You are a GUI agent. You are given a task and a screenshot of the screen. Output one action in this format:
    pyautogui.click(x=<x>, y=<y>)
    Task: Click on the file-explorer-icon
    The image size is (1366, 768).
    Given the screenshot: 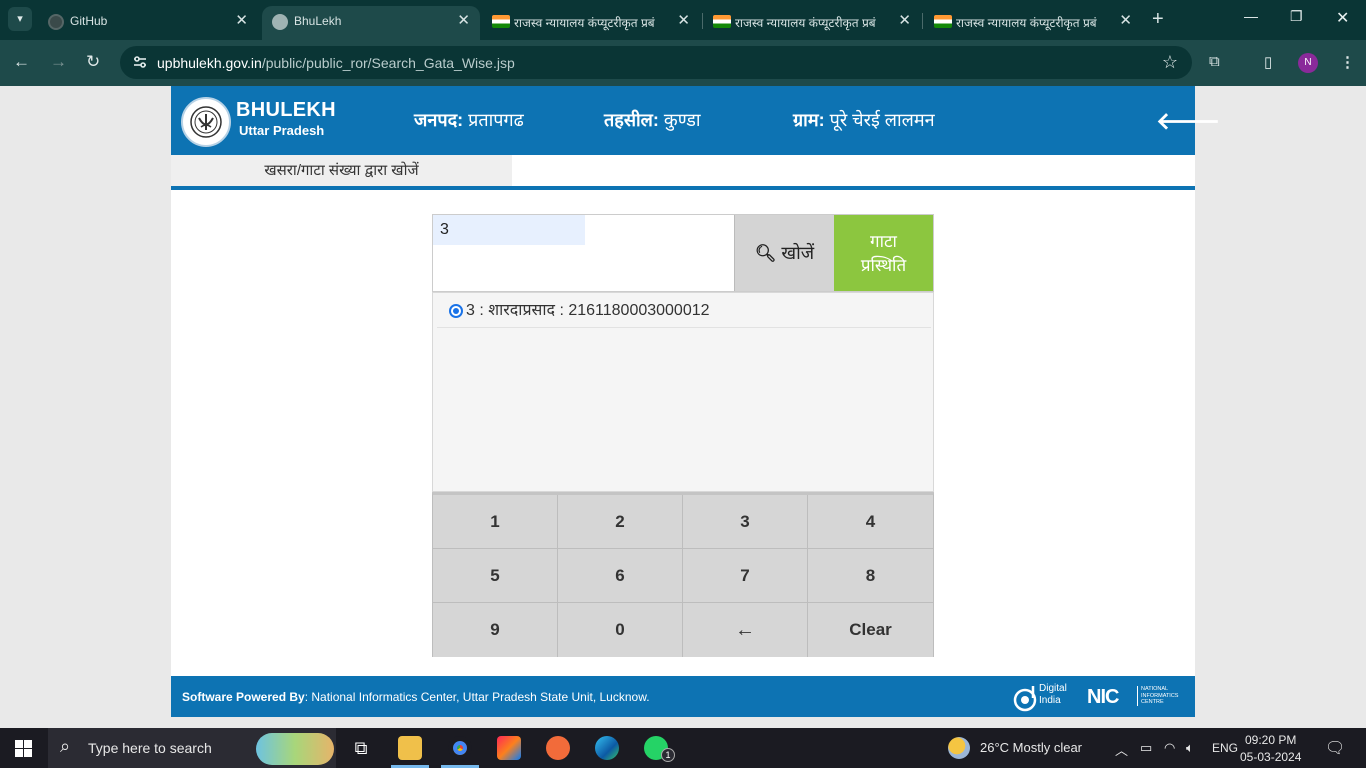 What is the action you would take?
    pyautogui.click(x=410, y=748)
    